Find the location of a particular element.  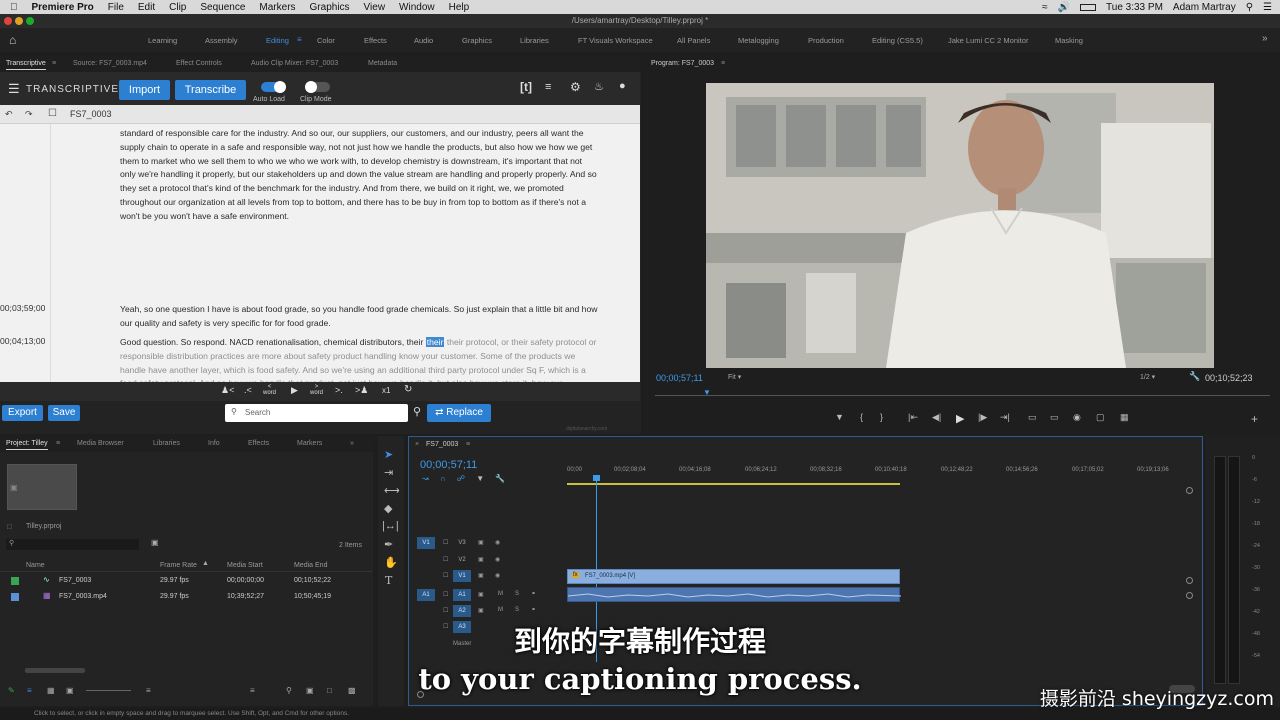

track-v1: V1 is located at coordinates (462, 576).